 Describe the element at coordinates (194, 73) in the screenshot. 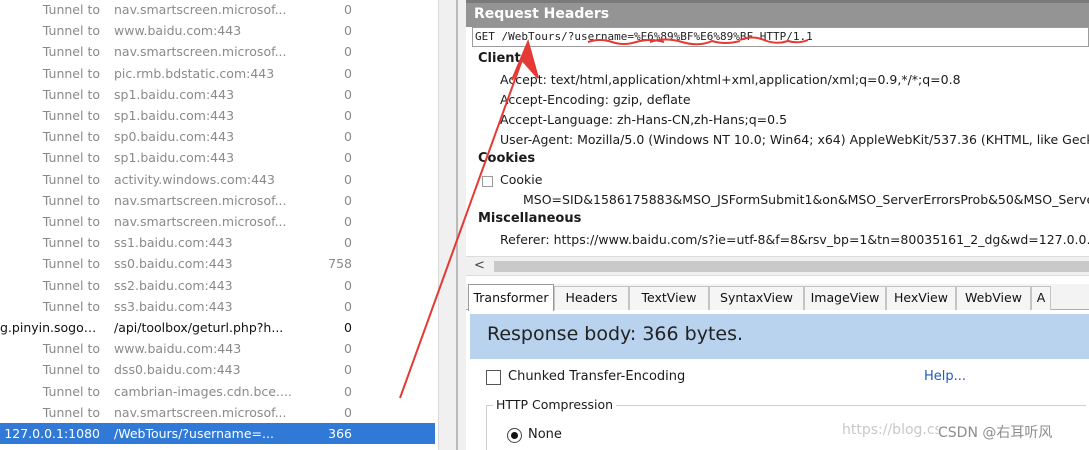

I see `session-host: pic.rmb.bdstatic.com:443` at that location.